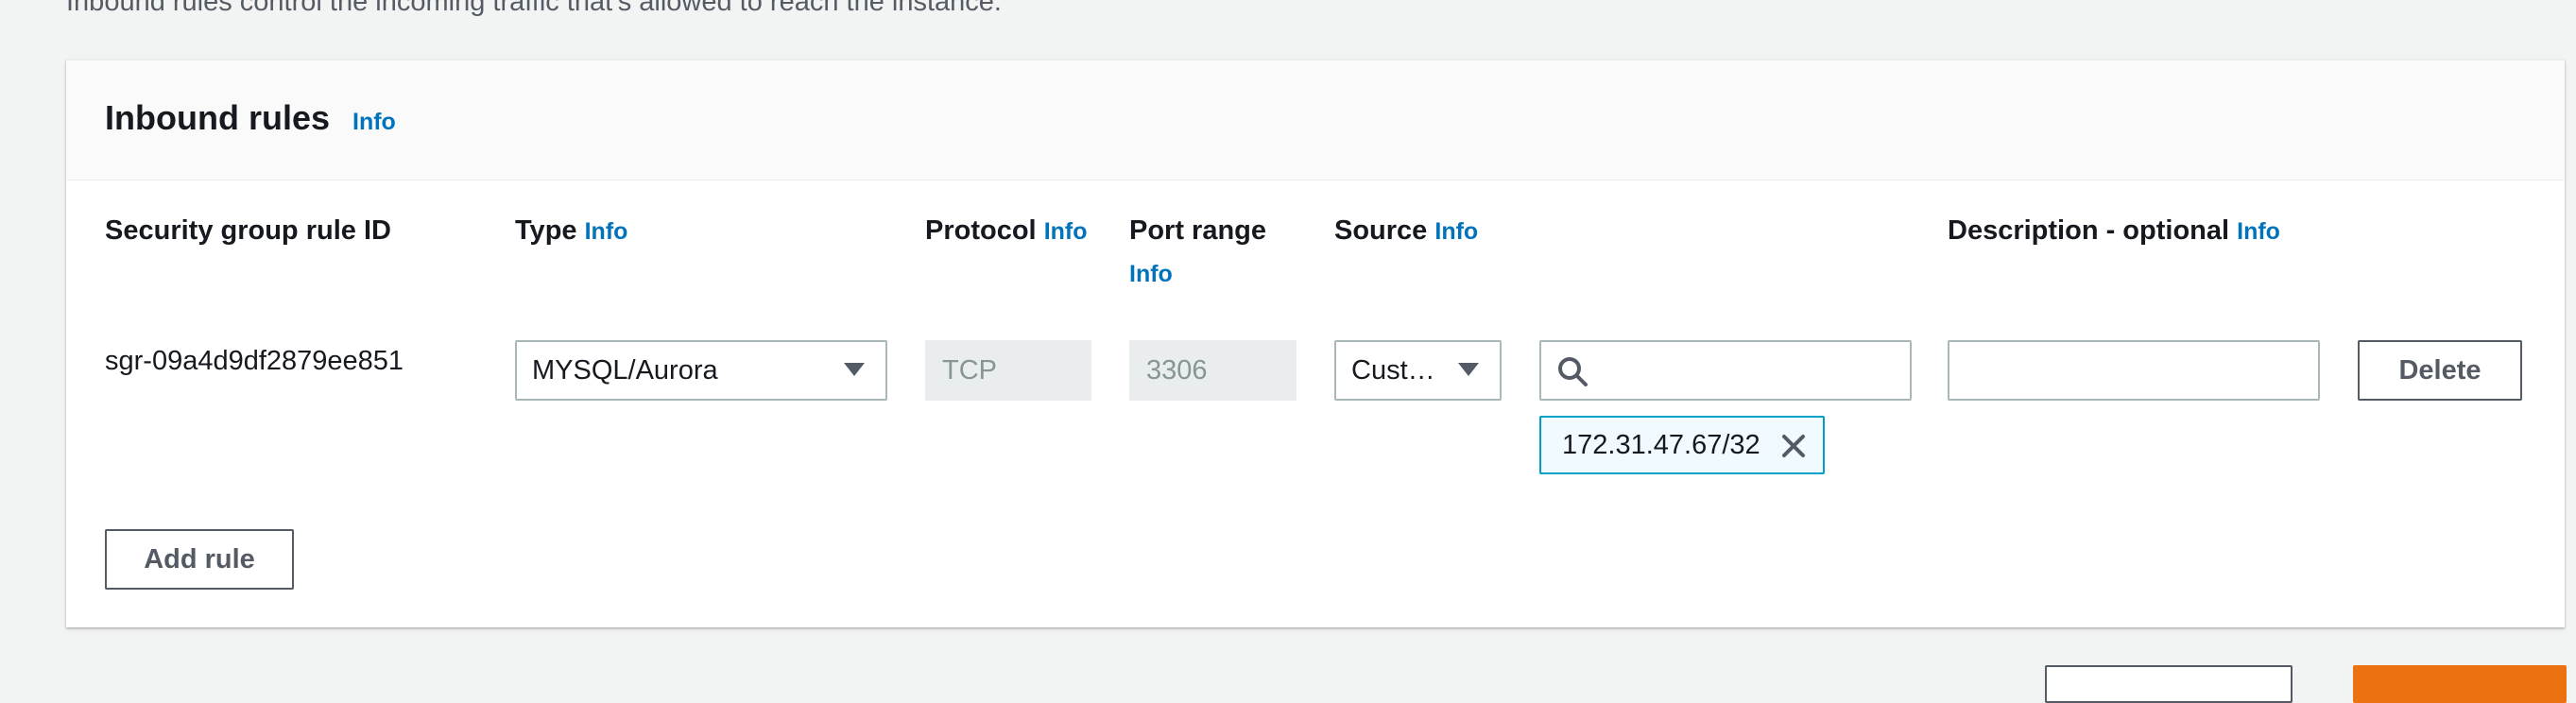 The width and height of the screenshot is (2576, 703). What do you see at coordinates (1008, 370) in the screenshot?
I see `protocol-field: TCP` at bounding box center [1008, 370].